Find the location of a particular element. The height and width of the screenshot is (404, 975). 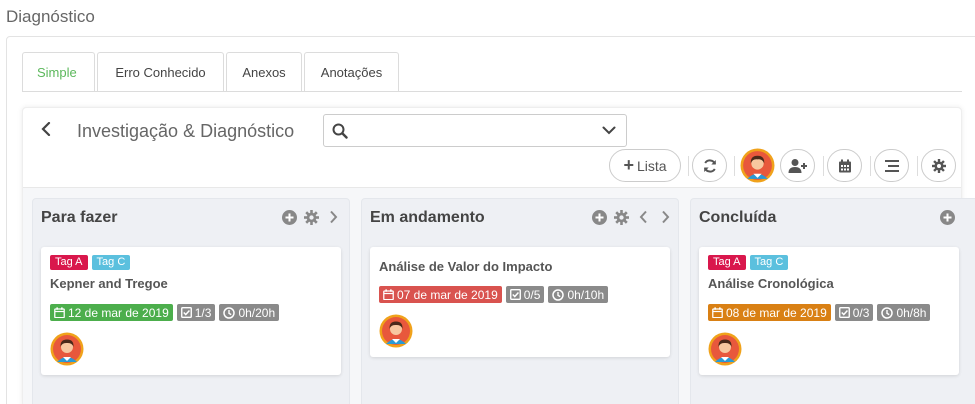

tab-erro-conhecido: Erro Conhecido is located at coordinates (160, 72).